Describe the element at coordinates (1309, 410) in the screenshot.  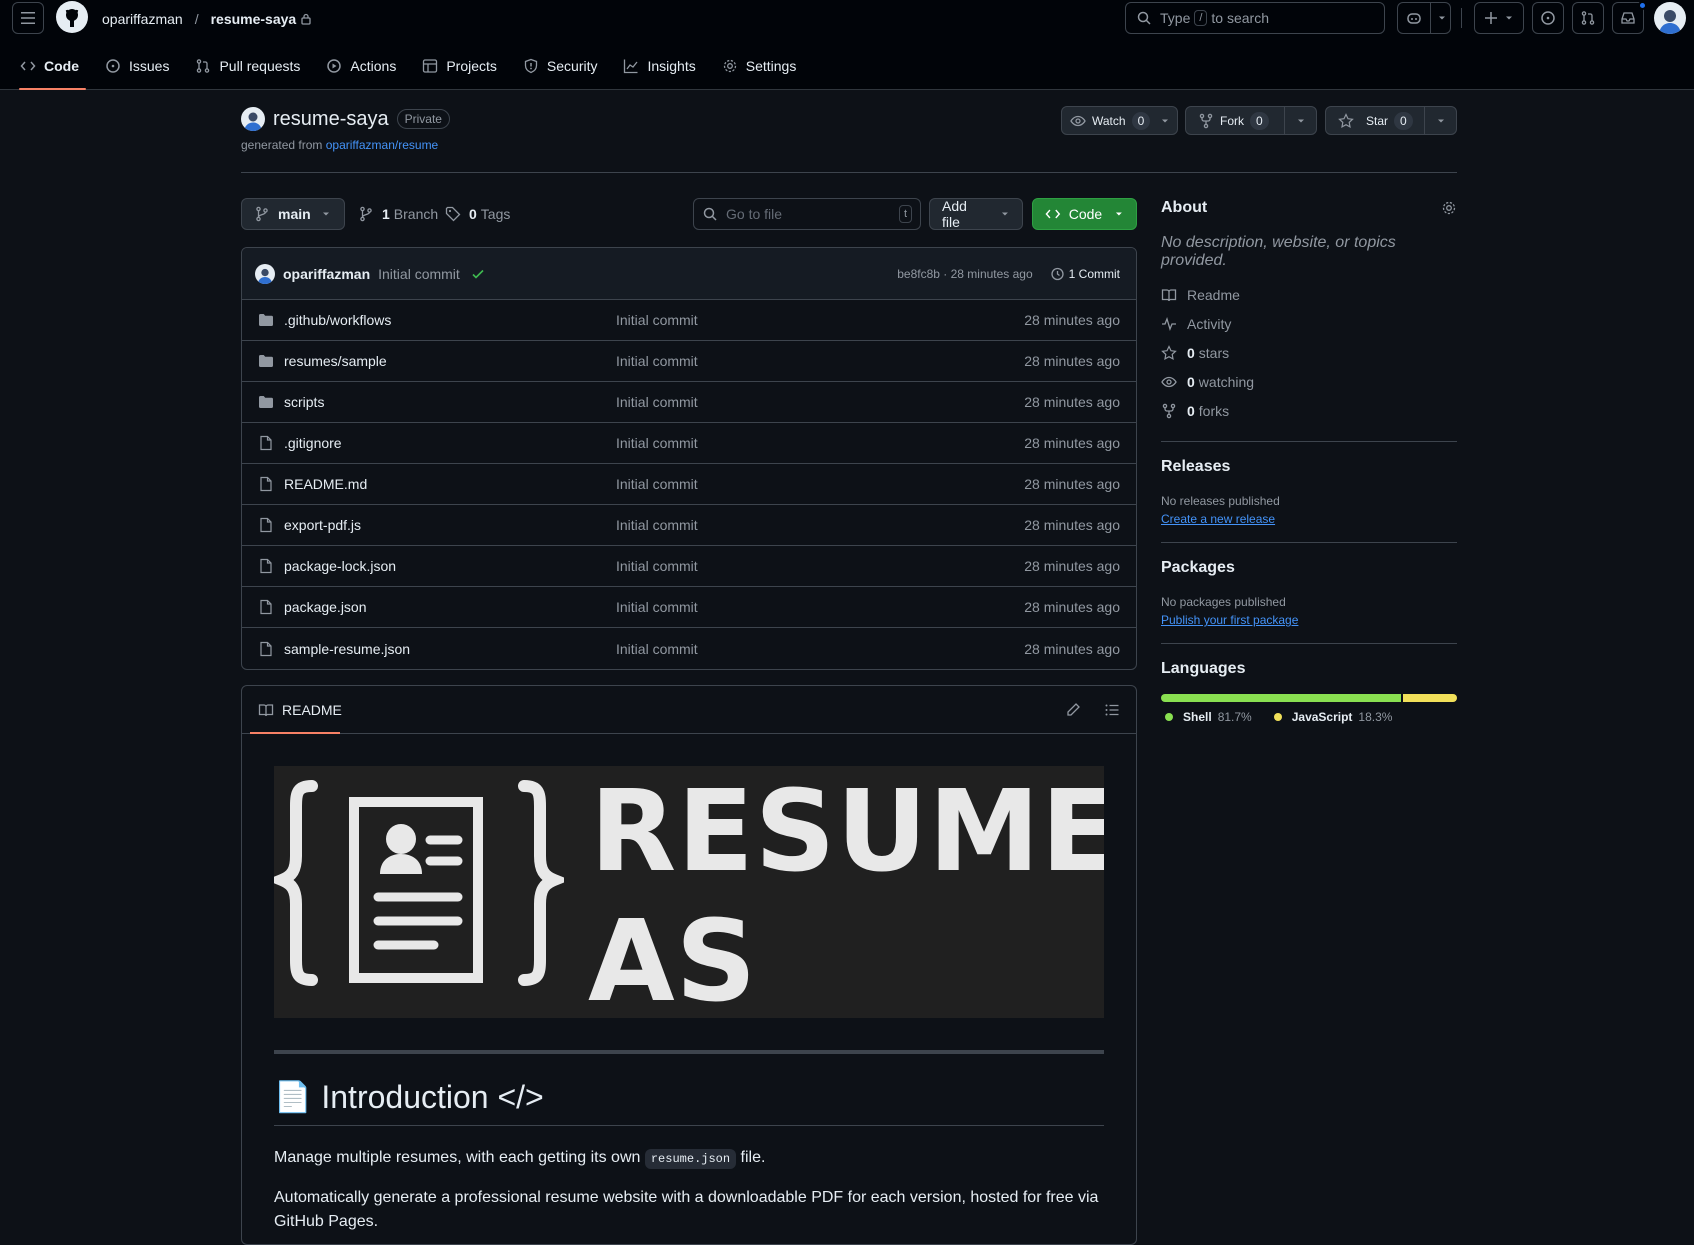
I see `forks-link: 0 forks` at that location.